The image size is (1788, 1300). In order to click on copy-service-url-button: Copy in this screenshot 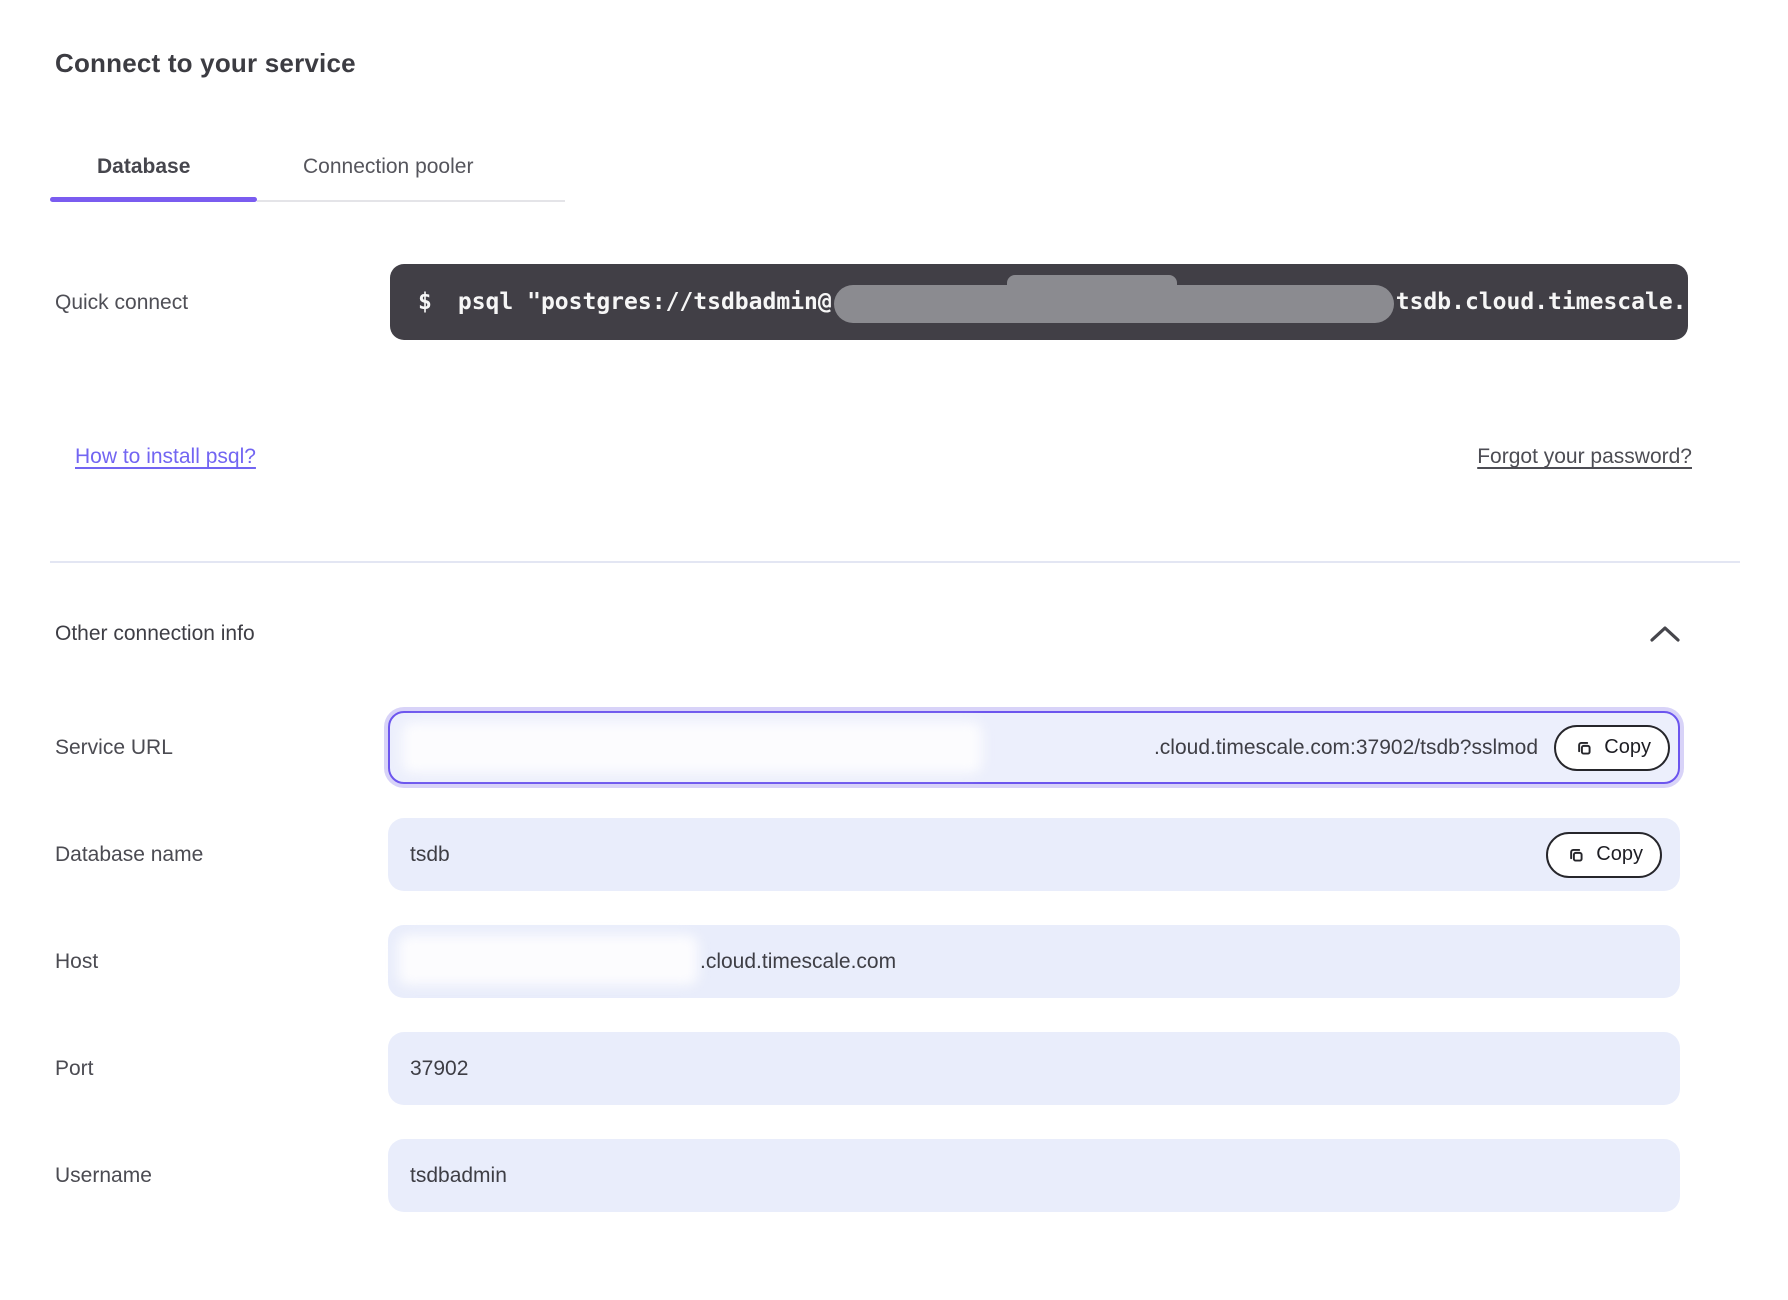, I will do `click(1612, 747)`.